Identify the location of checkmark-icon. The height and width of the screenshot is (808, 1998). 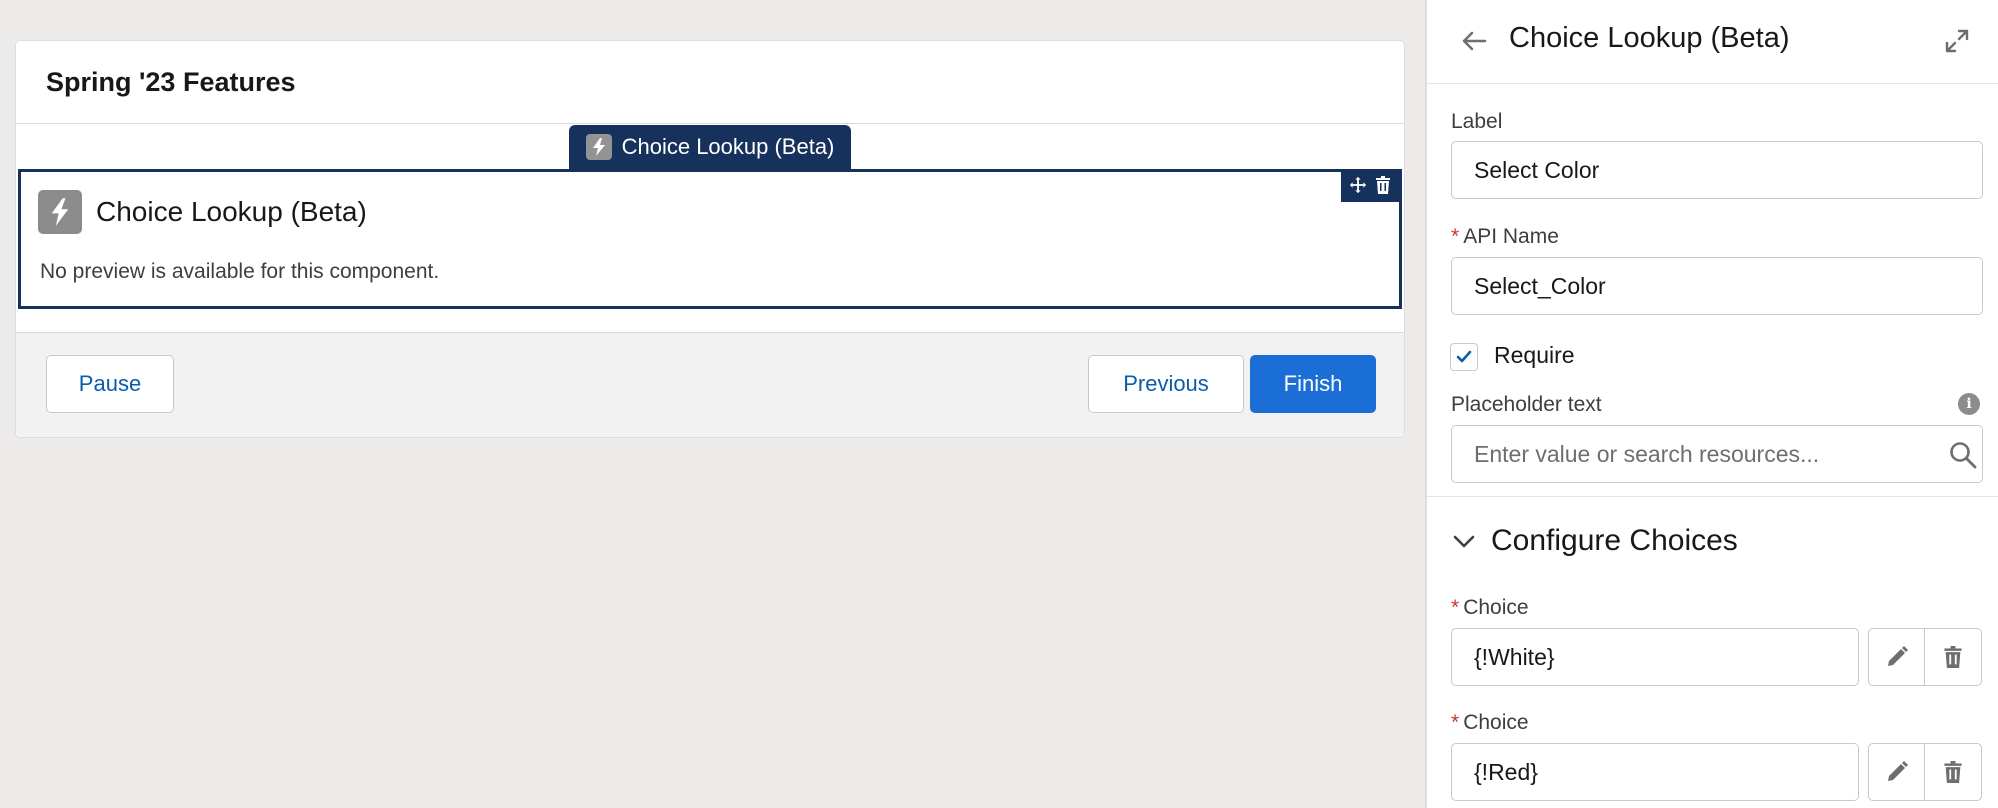
(1464, 356).